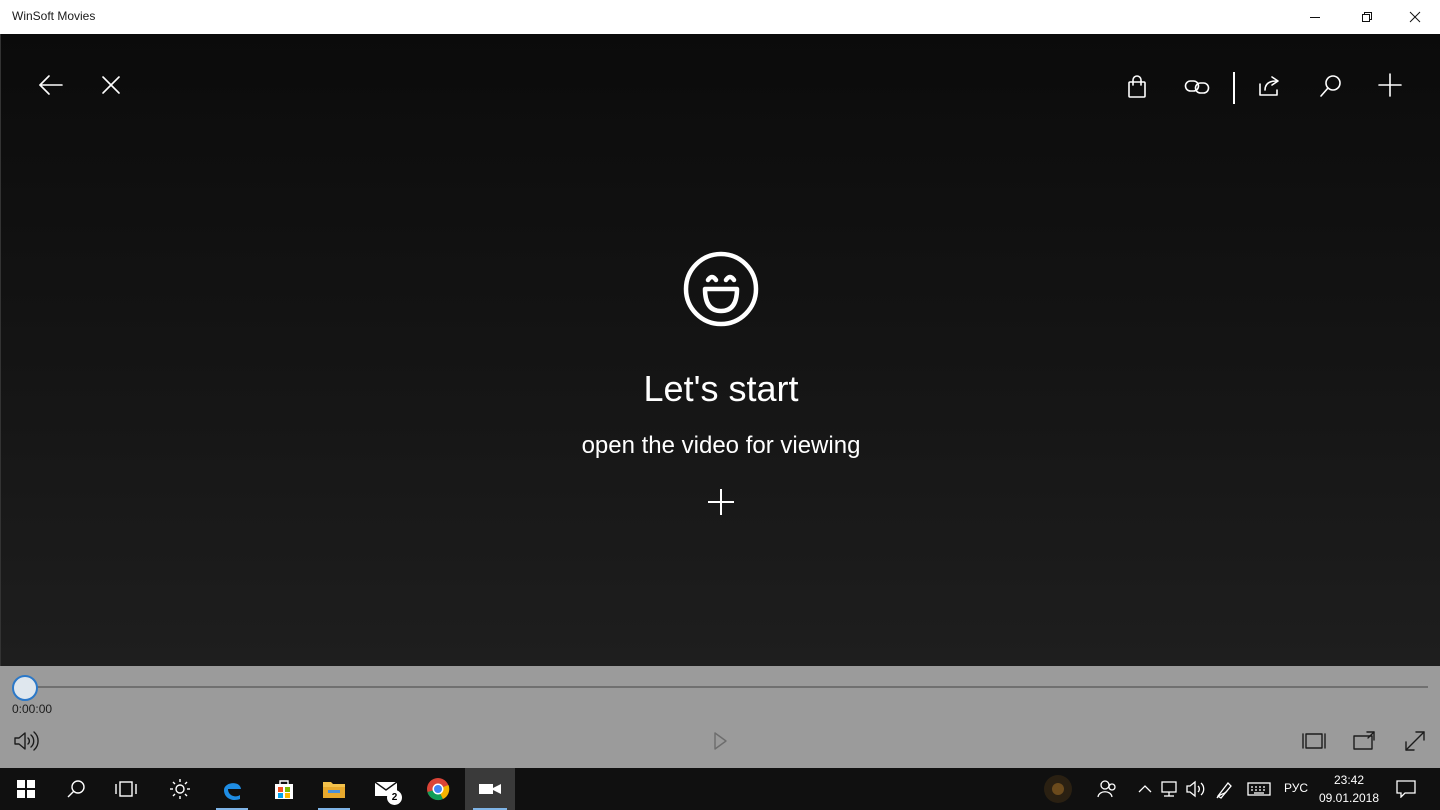  I want to click on back-button, so click(51, 85).